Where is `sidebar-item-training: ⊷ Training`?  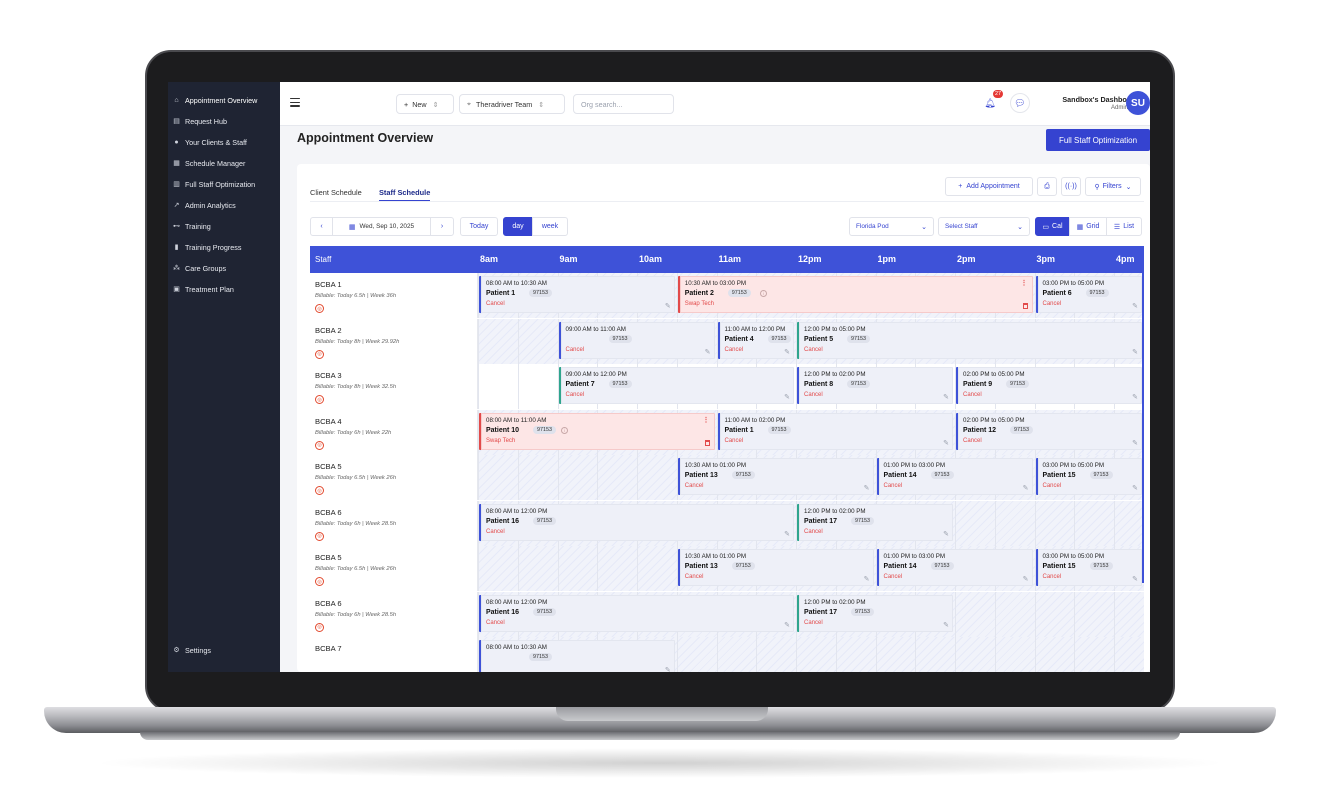 sidebar-item-training: ⊷ Training is located at coordinates (224, 226).